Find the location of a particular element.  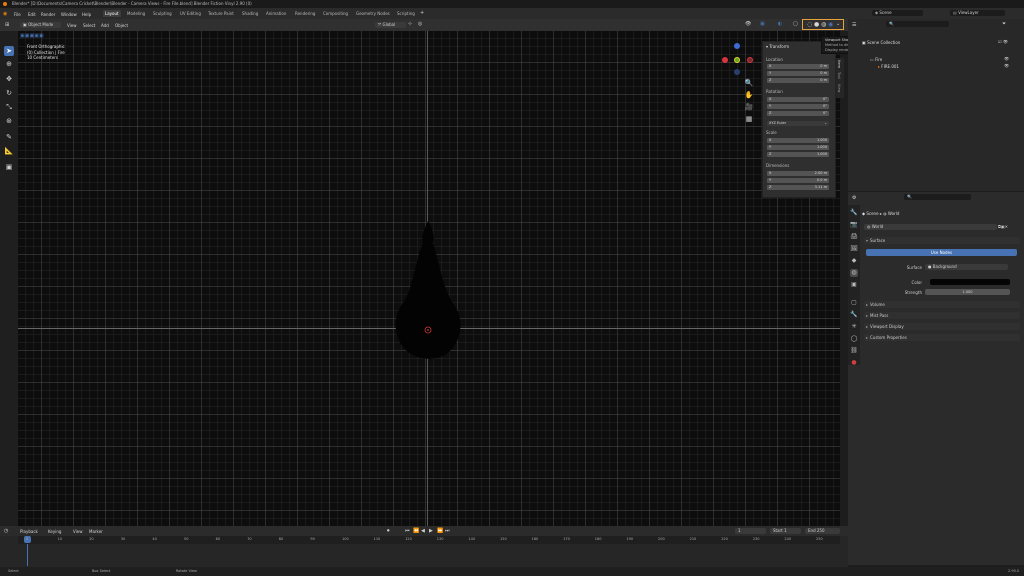

color-swatch is located at coordinates (970, 282).